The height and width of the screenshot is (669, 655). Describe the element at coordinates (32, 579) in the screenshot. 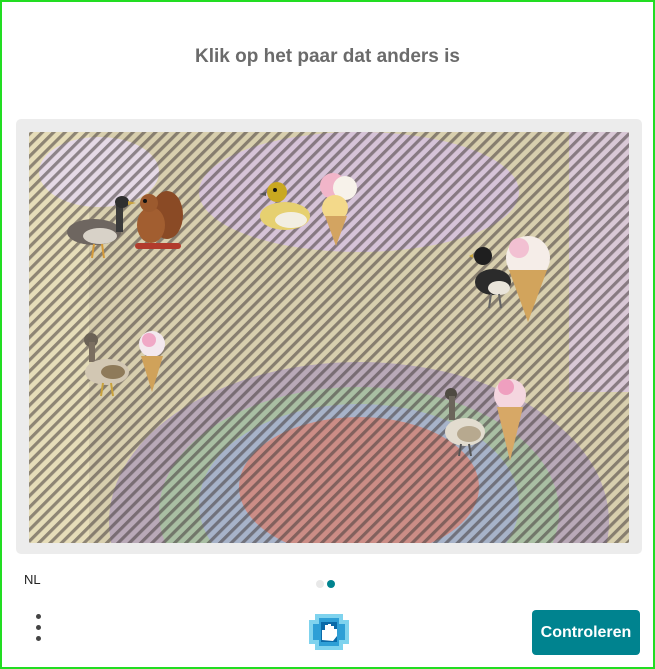

I see `language-selector: NL` at that location.